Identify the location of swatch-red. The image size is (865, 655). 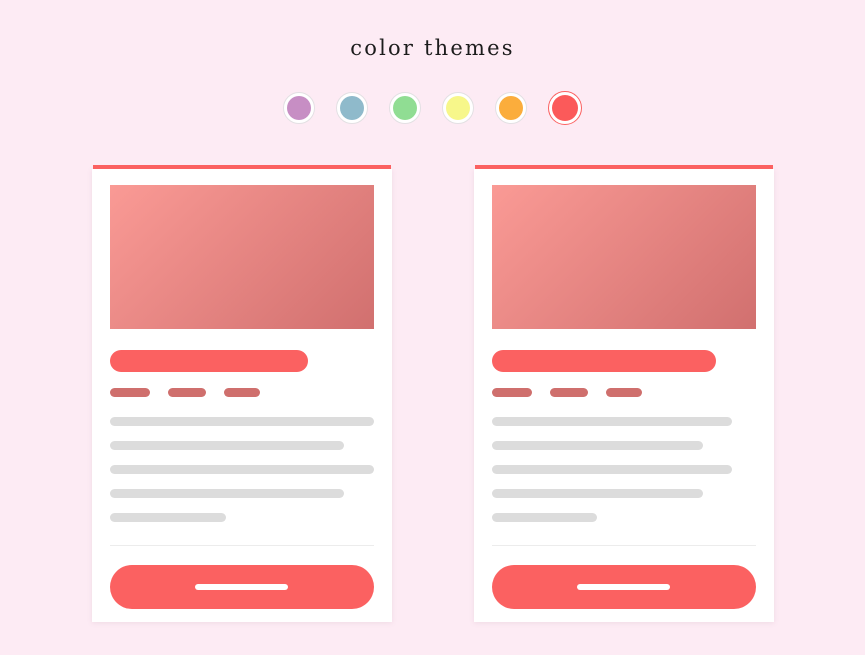
(565, 108).